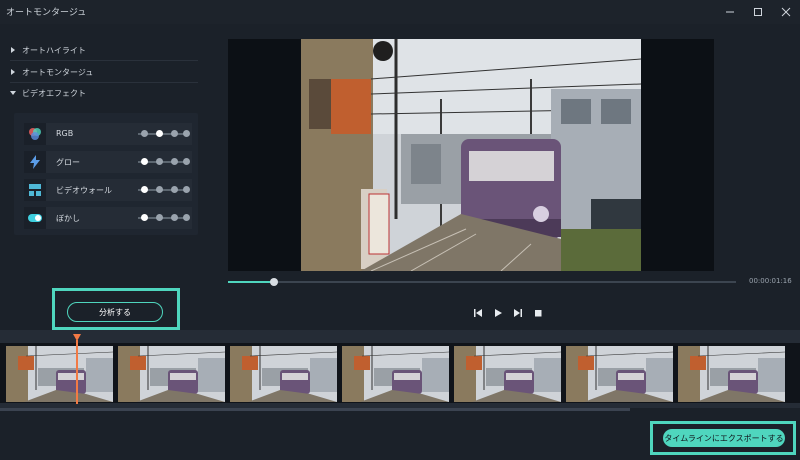 The width and height of the screenshot is (800, 460). I want to click on timeline-scrollbar, so click(315, 409).